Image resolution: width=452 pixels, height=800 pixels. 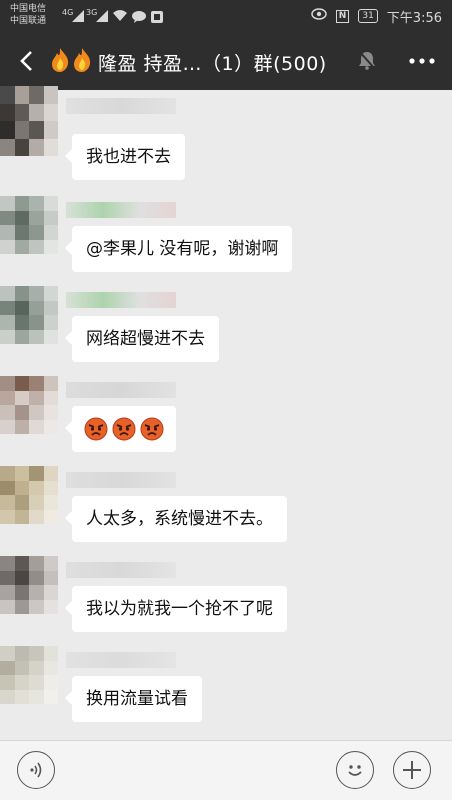 I want to click on message-bubble: 人太多，系统慢进不去。, so click(x=176, y=519).